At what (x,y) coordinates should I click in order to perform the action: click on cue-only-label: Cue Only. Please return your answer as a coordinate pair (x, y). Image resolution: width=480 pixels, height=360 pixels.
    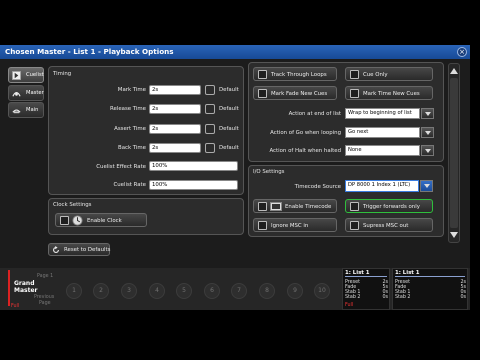
    Looking at the image, I should click on (375, 75).